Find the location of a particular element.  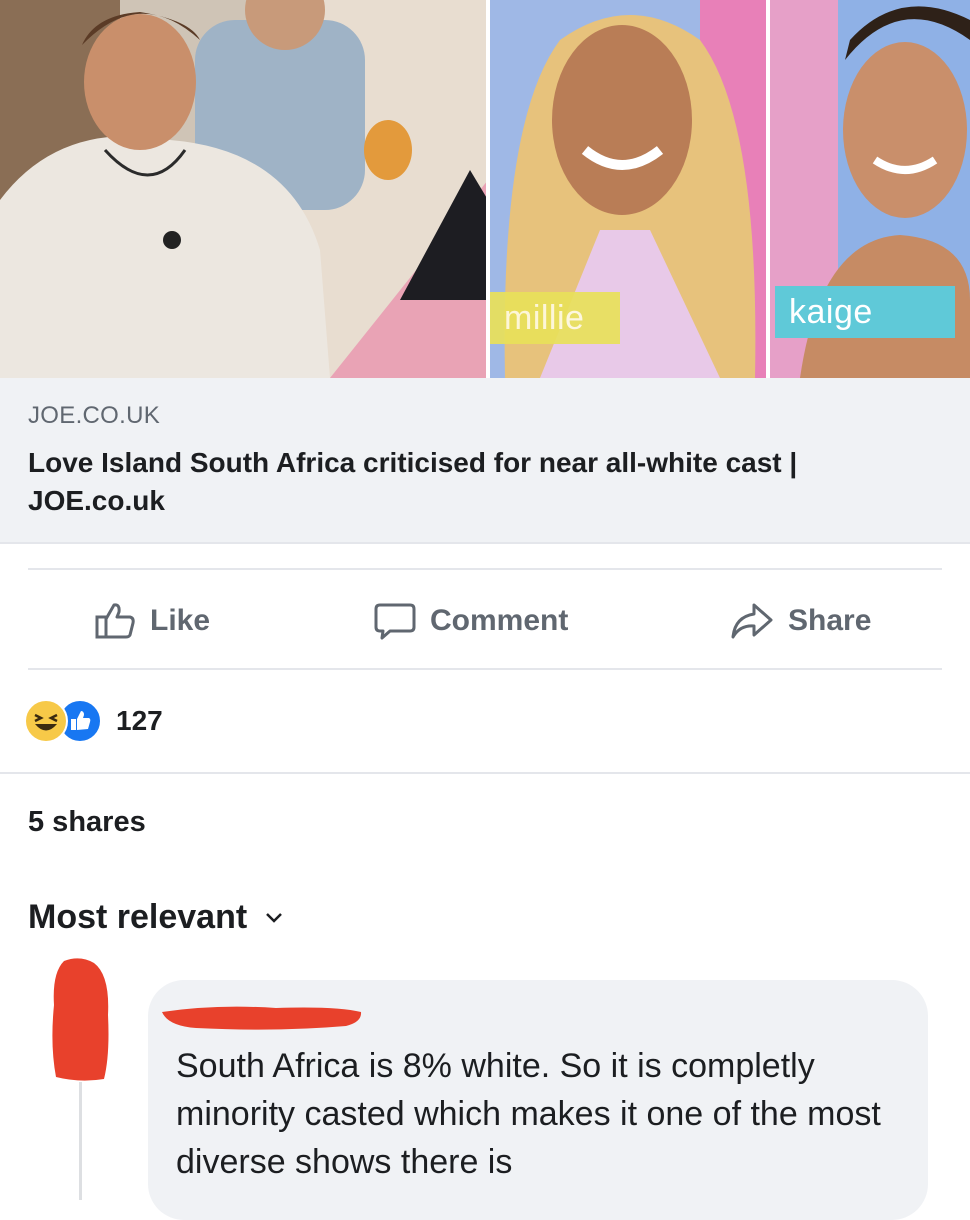

redacted-avatar is located at coordinates (80, 1019).